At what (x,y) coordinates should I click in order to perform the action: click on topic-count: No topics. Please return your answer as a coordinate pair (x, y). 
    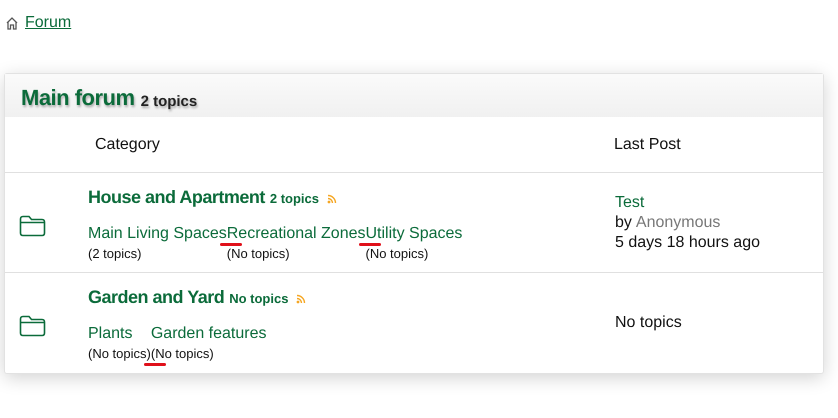
    Looking at the image, I should click on (258, 299).